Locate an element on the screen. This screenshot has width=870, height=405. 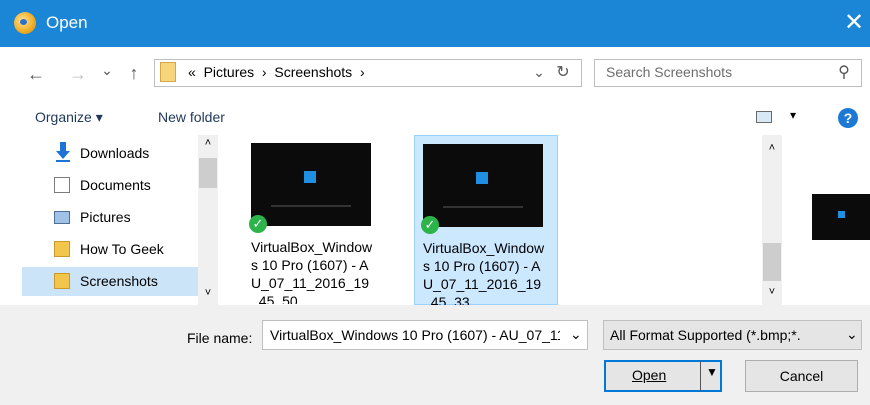
sidebar-item-how-to-geek: How To Geek 📌 is located at coordinates (120, 249).